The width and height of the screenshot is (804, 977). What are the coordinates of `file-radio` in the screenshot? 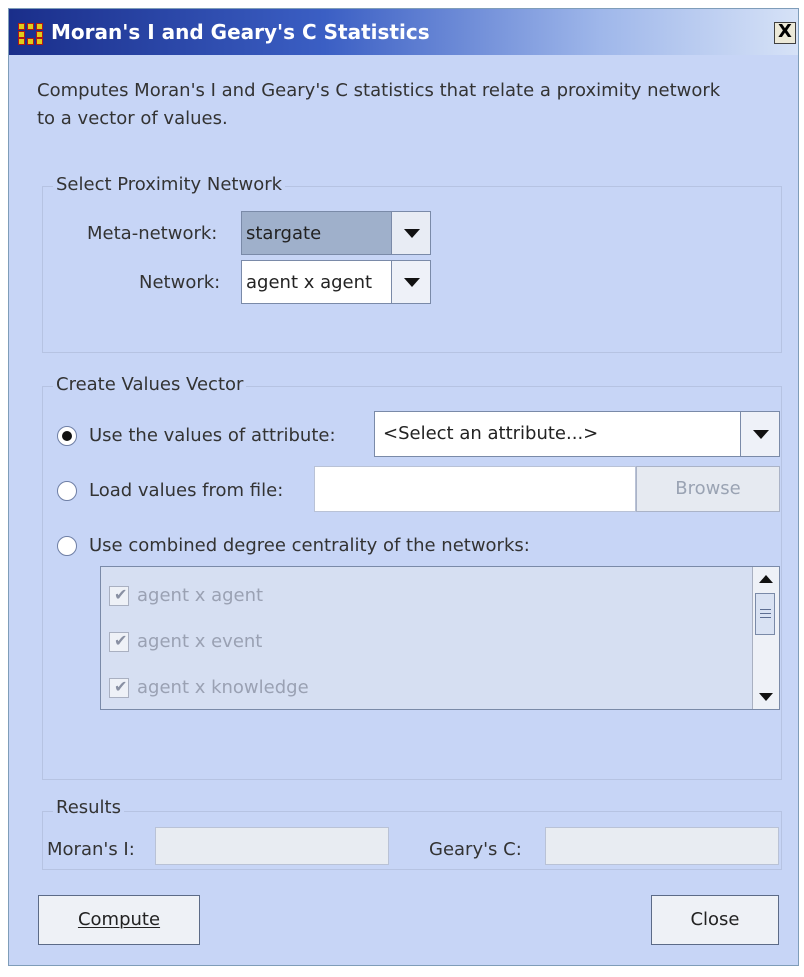 It's located at (67, 491).